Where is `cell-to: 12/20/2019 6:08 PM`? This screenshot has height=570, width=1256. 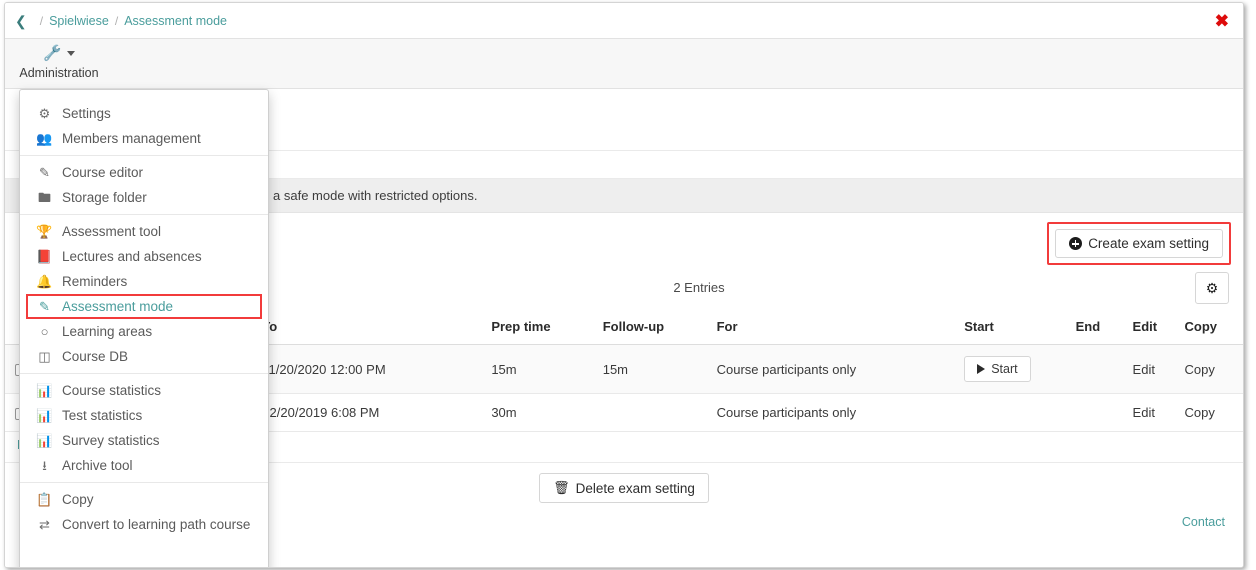
cell-to: 12/20/2019 6:08 PM is located at coordinates (371, 412).